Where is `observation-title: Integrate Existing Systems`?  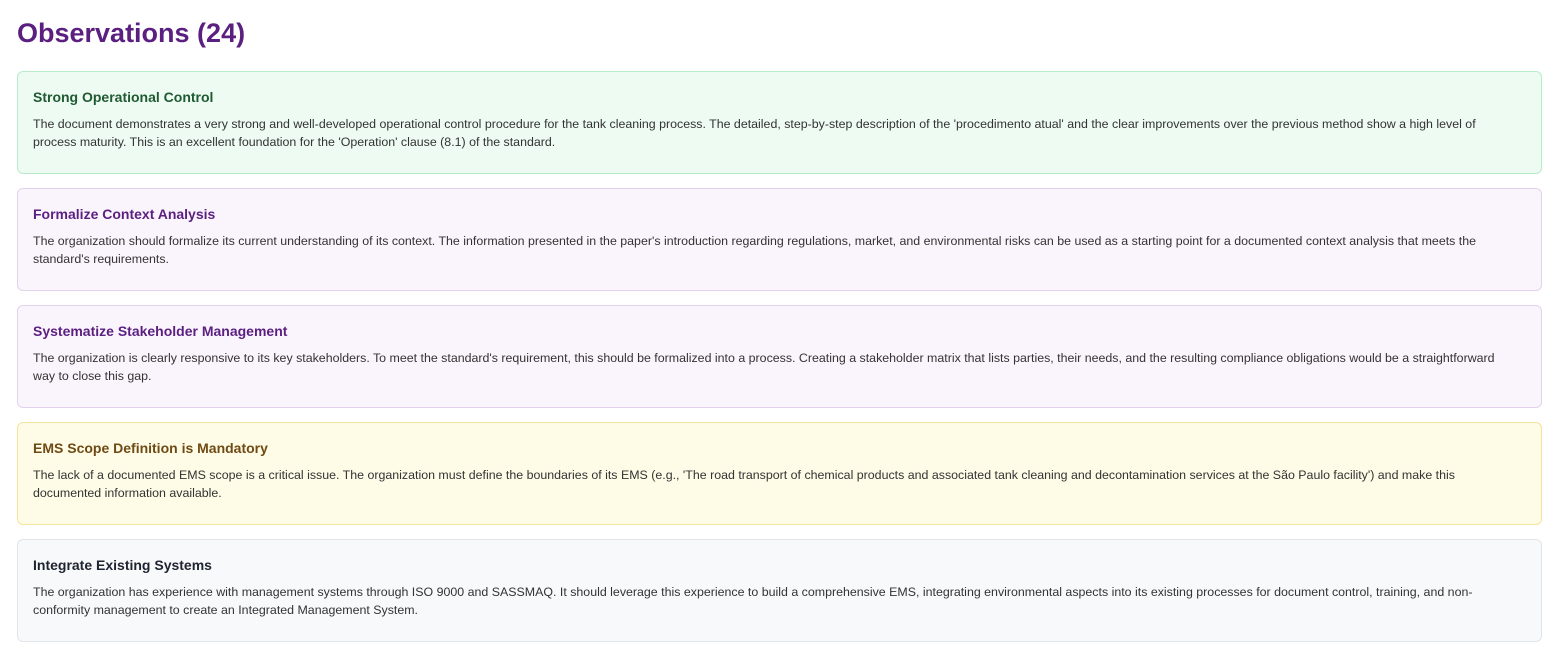 observation-title: Integrate Existing Systems is located at coordinates (122, 565).